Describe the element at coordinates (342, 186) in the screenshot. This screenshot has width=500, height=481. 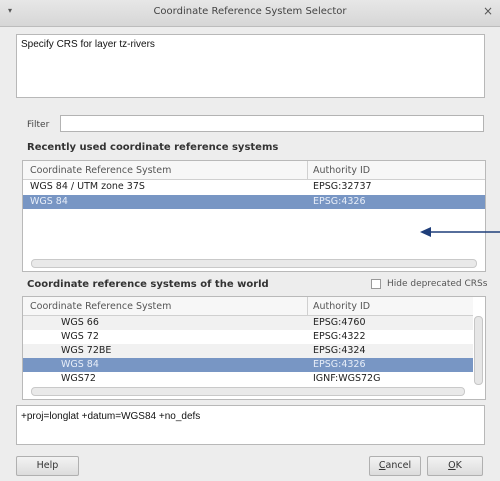
I see `authority-id: EPSG:32737` at that location.